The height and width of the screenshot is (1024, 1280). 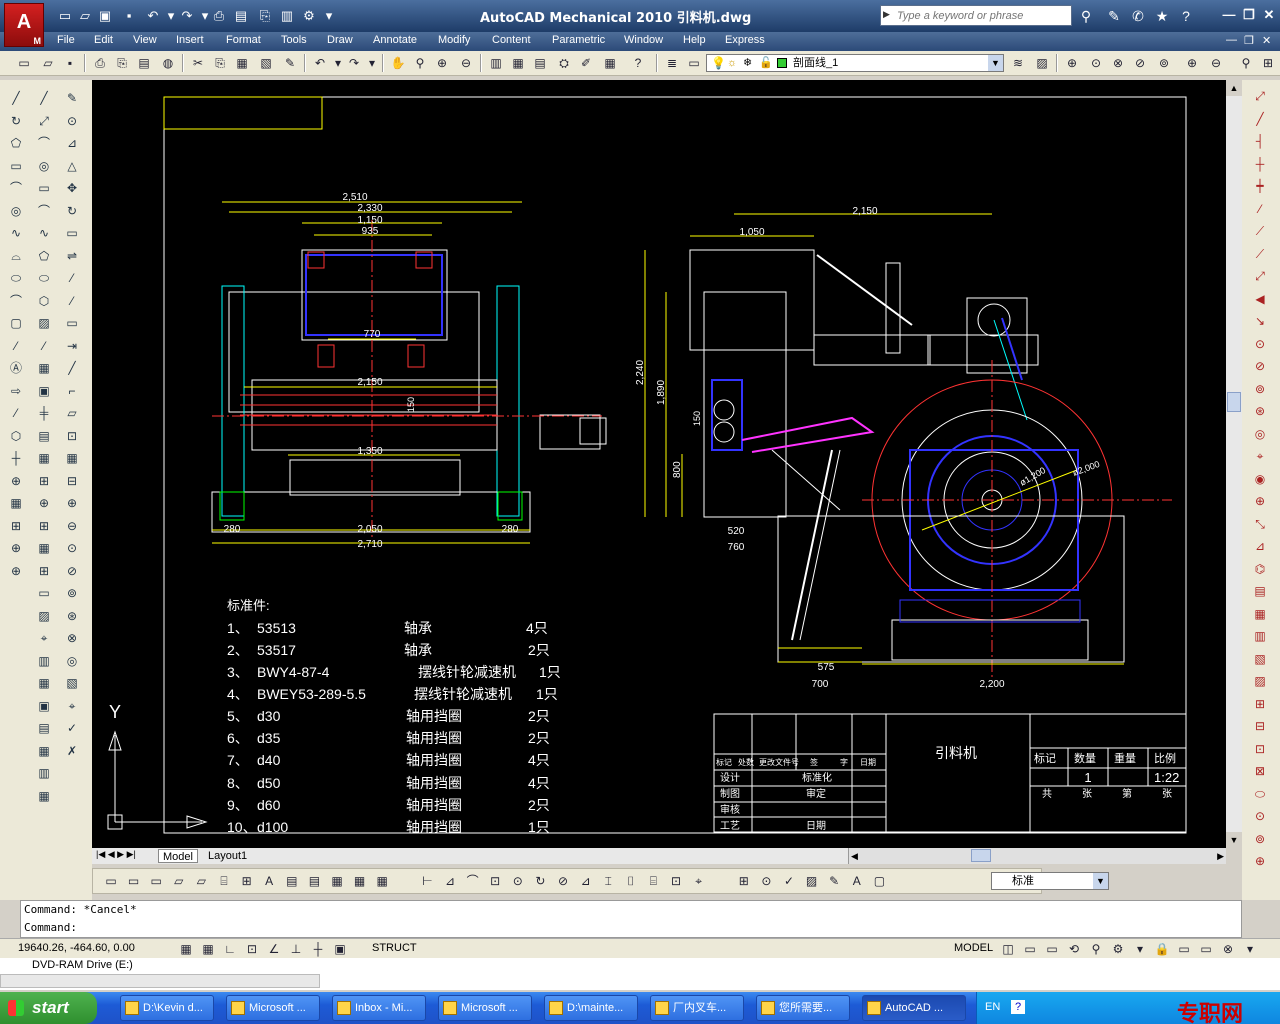 I want to click on modify-tool-icon: ⊗, so click(x=72, y=638).